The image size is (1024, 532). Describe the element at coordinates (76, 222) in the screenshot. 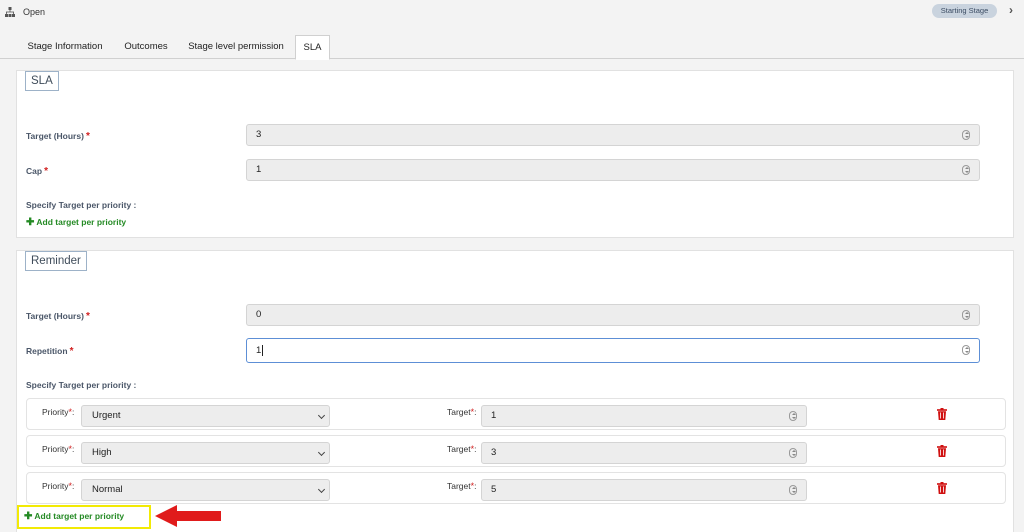

I see `sla-add-target-link: ✚ Add target per priority` at that location.